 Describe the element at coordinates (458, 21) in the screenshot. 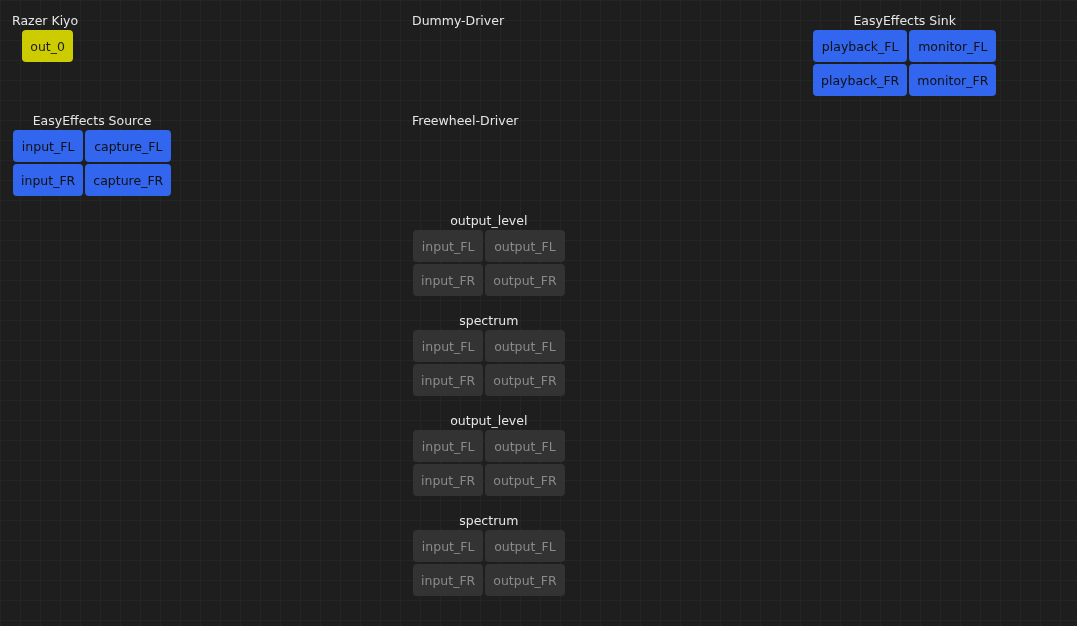

I see `node-title: Dummy-Driver` at that location.